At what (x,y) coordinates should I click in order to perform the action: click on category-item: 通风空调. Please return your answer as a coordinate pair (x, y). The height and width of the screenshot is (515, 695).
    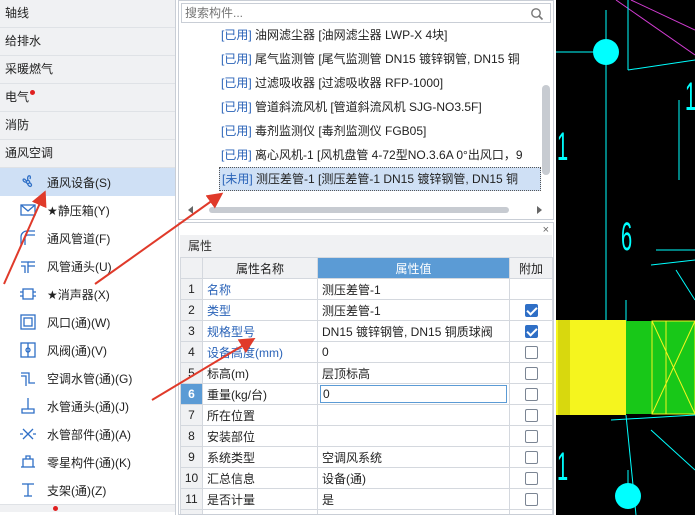
    Looking at the image, I should click on (87, 154).